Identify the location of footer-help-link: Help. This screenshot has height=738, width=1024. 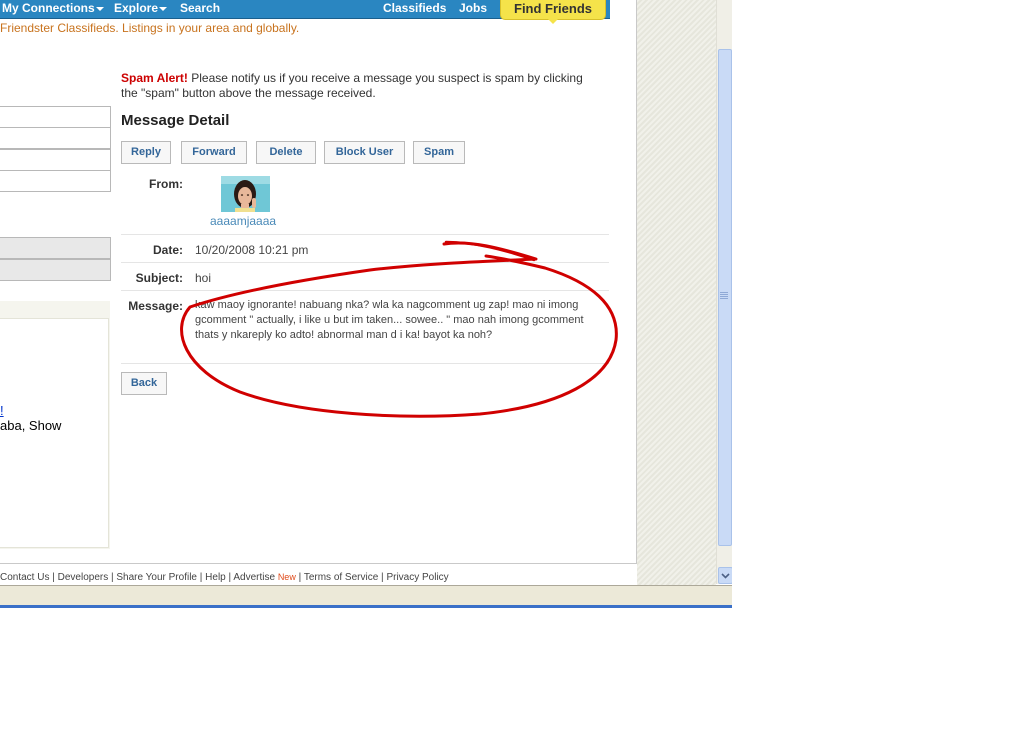
(215, 577).